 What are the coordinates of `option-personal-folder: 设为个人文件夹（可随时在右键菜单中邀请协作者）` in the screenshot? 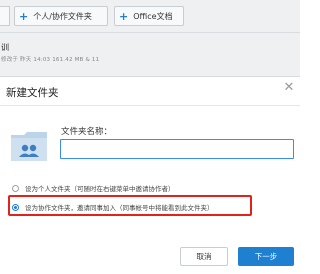 It's located at (93, 188).